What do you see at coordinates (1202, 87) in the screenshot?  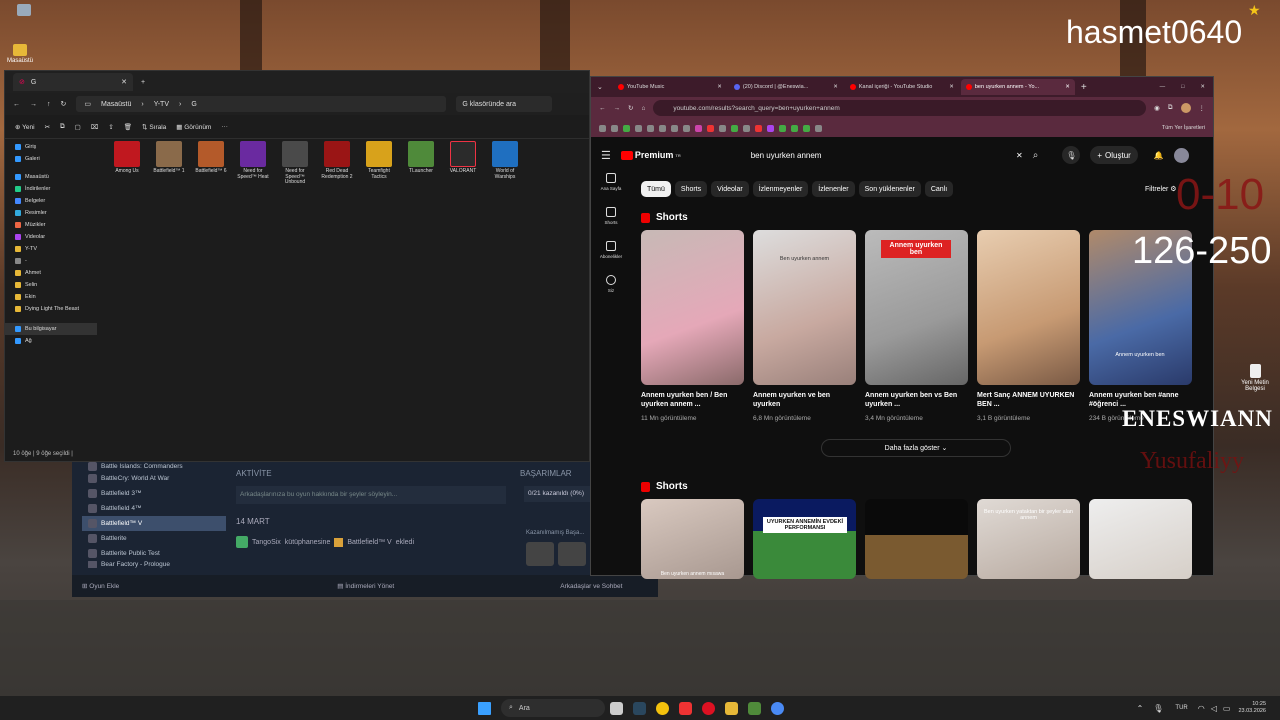 I see `close-window-icon: ✕` at bounding box center [1202, 87].